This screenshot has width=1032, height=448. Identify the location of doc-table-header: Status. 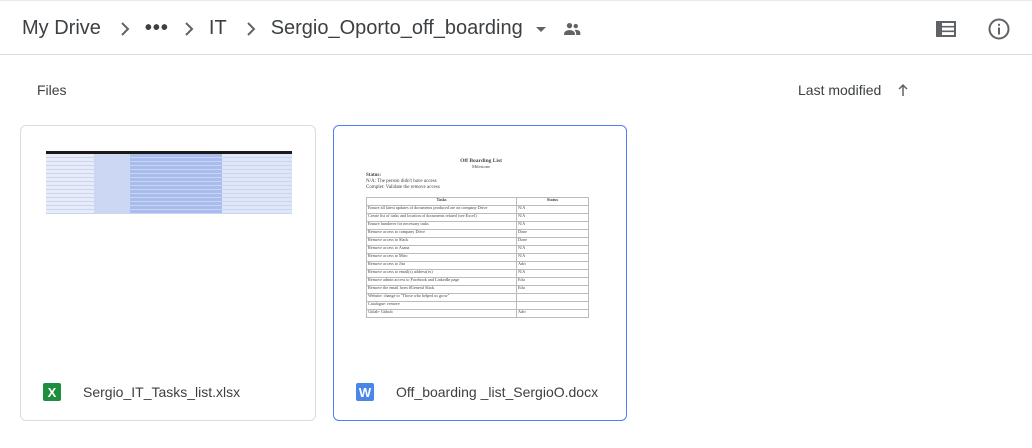
(552, 201).